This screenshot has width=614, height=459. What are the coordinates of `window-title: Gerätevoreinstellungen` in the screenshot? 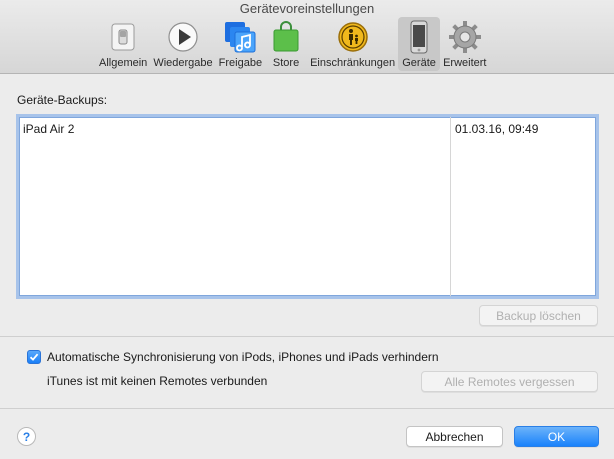 It's located at (307, 8).